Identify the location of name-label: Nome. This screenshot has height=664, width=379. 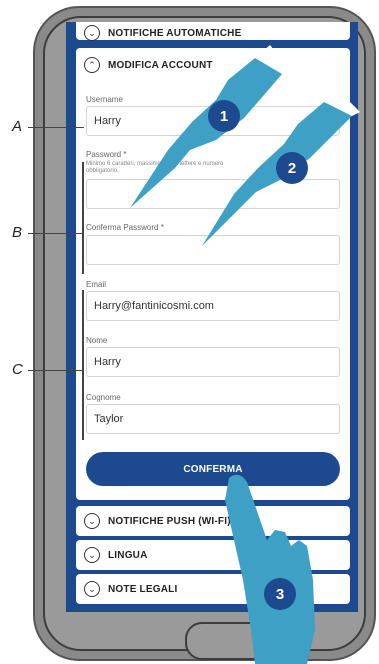
(97, 340).